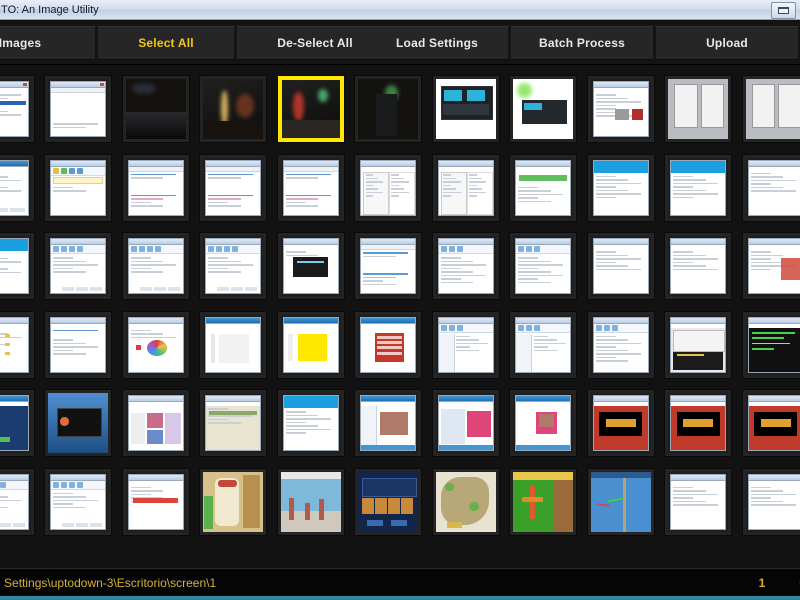  I want to click on images-button: Images, so click(47, 43).